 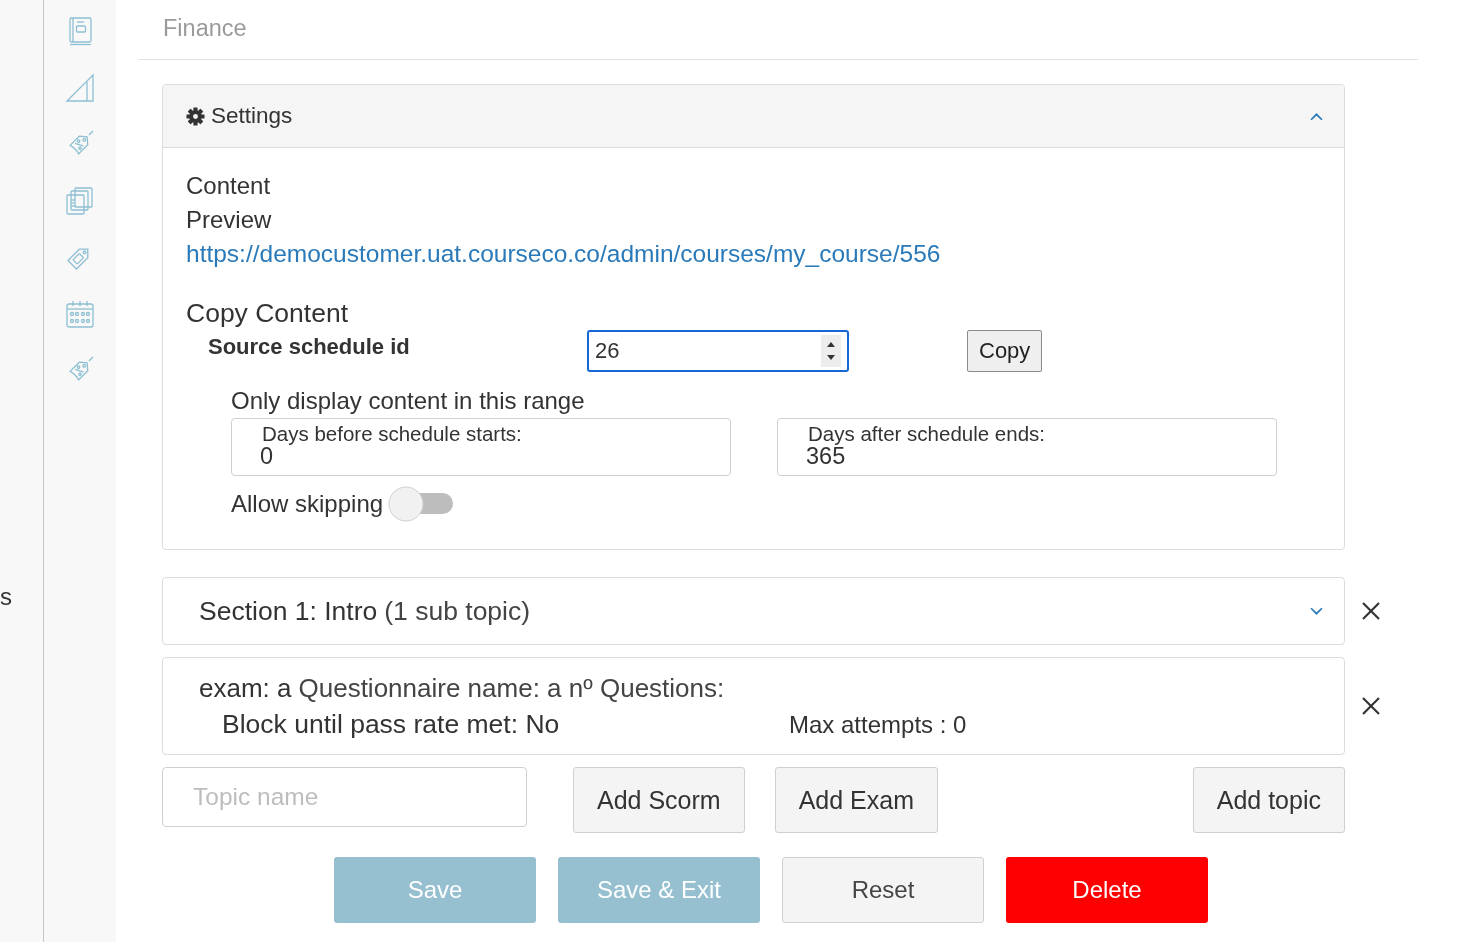 I want to click on field-label: Days before schedule starts:, so click(x=392, y=433).